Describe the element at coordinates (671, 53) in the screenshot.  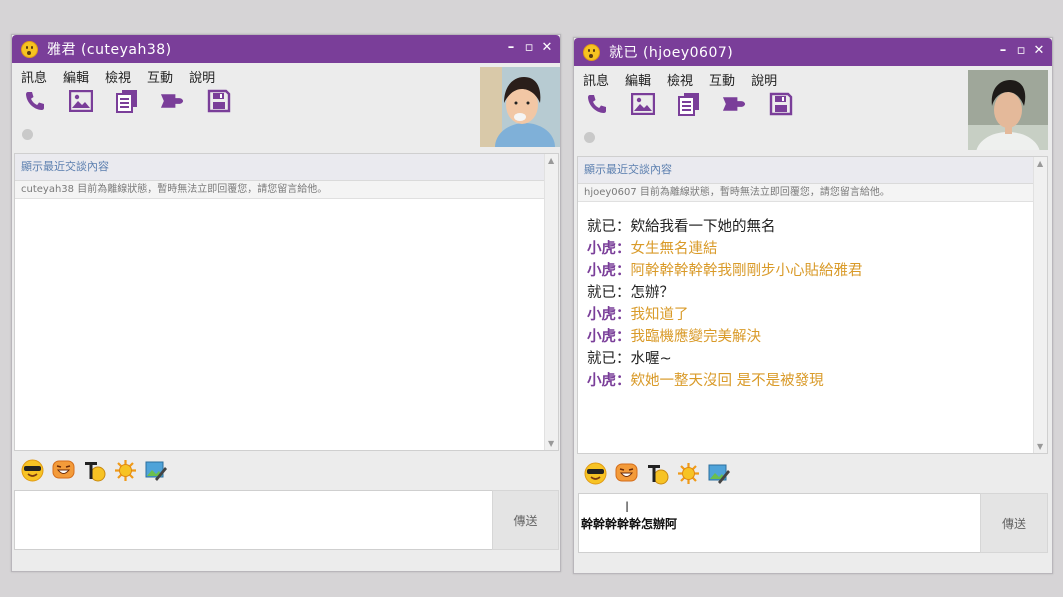
I see `window-title: 就已 (hjoey0607)` at that location.